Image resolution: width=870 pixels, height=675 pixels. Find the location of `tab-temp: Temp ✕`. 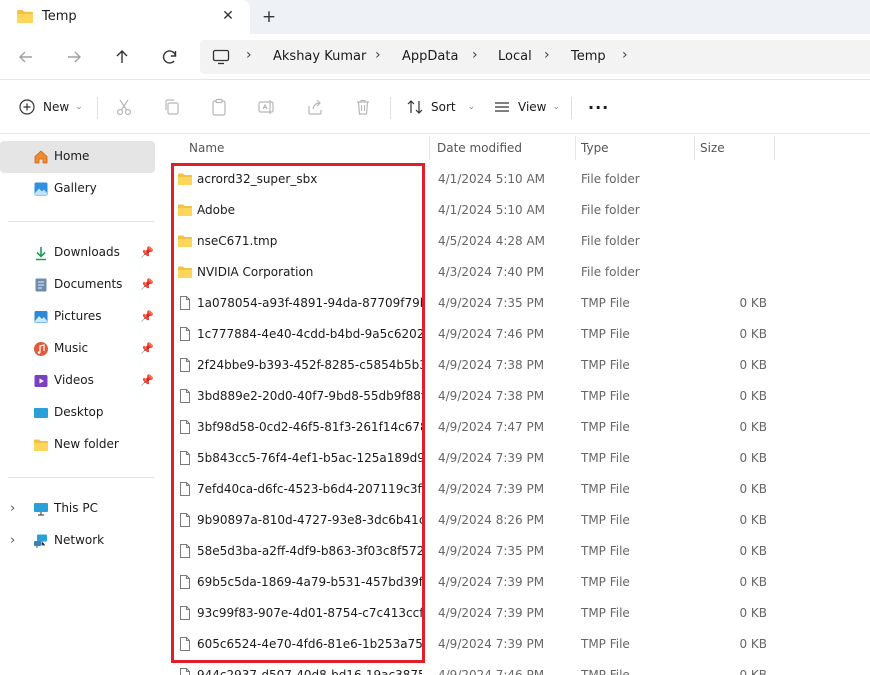

tab-temp: Temp ✕ is located at coordinates (125, 17).